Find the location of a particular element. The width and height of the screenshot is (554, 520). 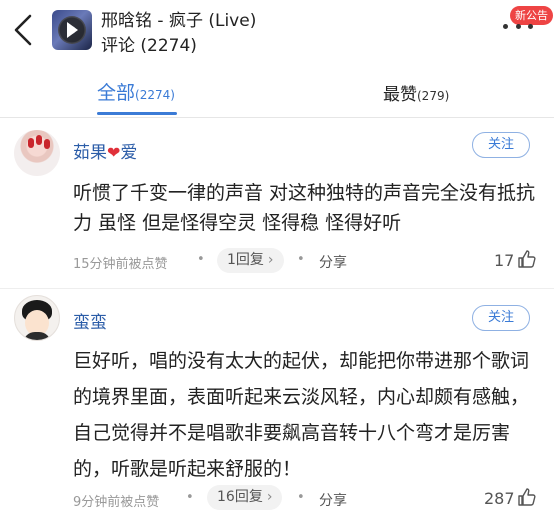

comment-count-title: 评论 (2274) is located at coordinates (149, 46).